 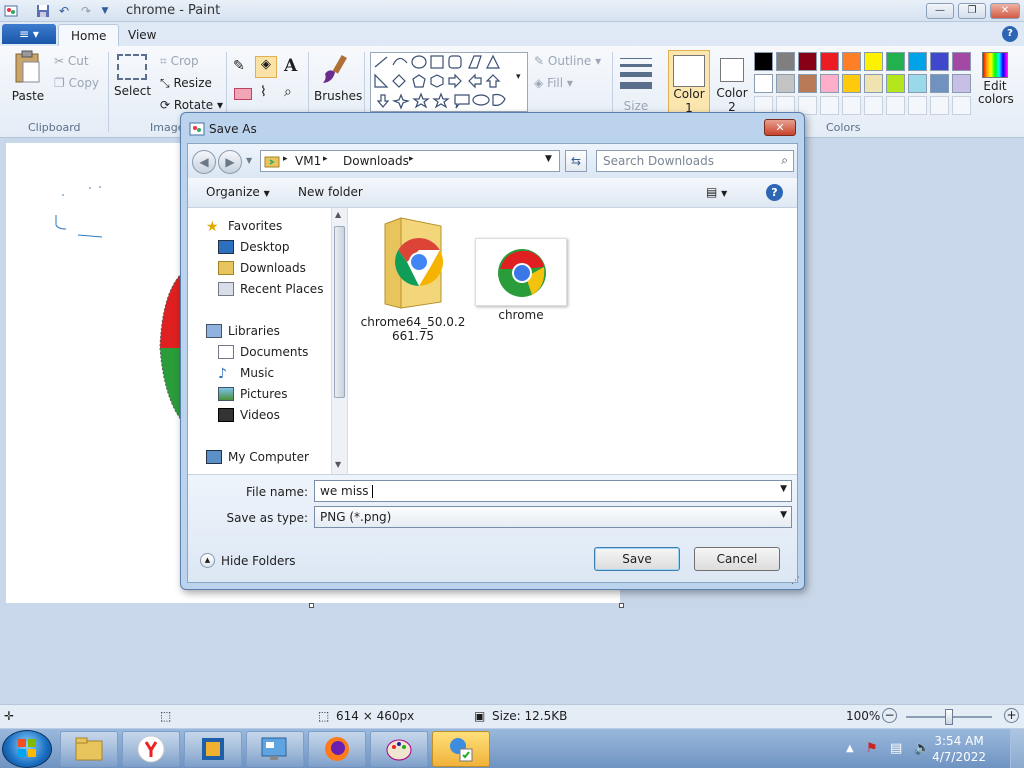 I want to click on back-button: ◀, so click(x=204, y=162).